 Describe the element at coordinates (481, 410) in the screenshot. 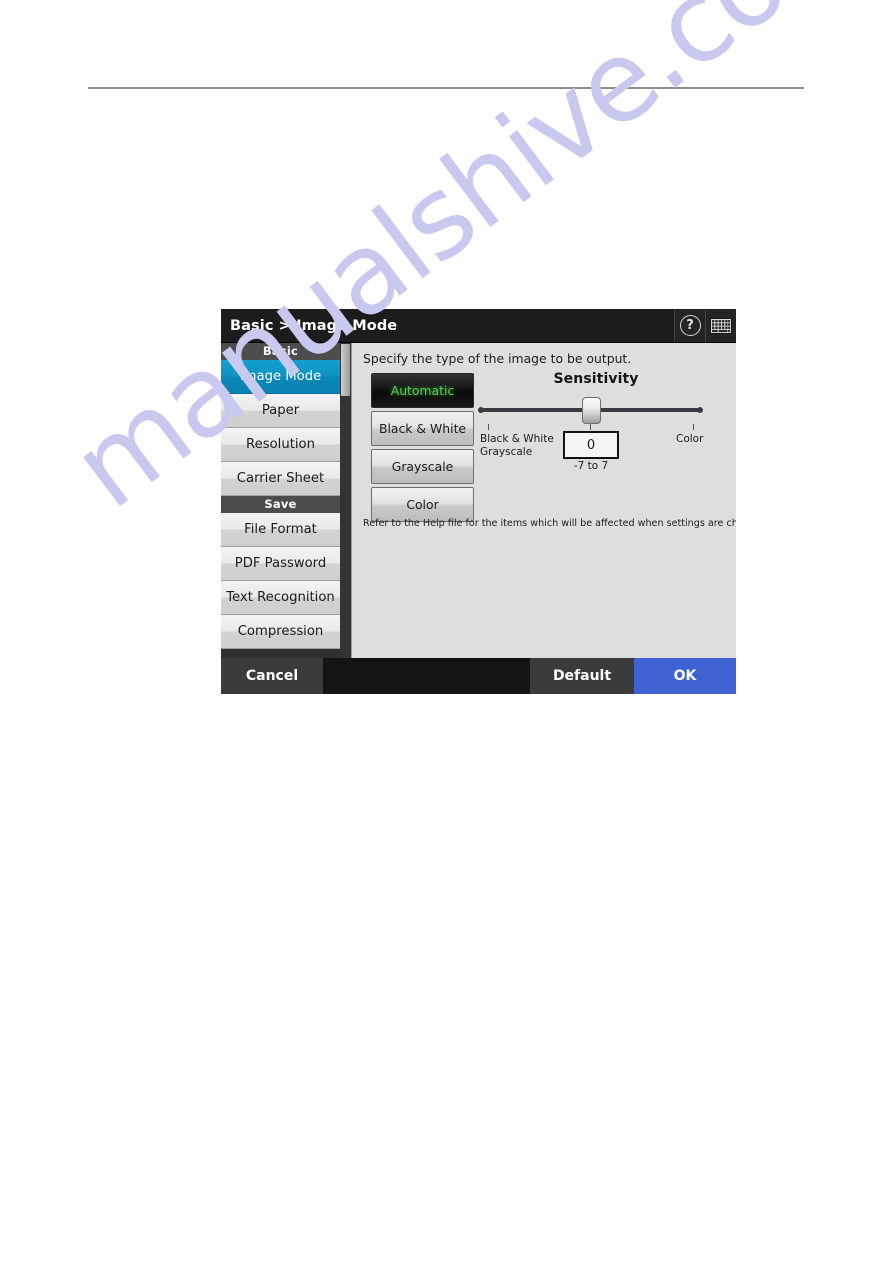

I see `slider-track-cap-left` at that location.